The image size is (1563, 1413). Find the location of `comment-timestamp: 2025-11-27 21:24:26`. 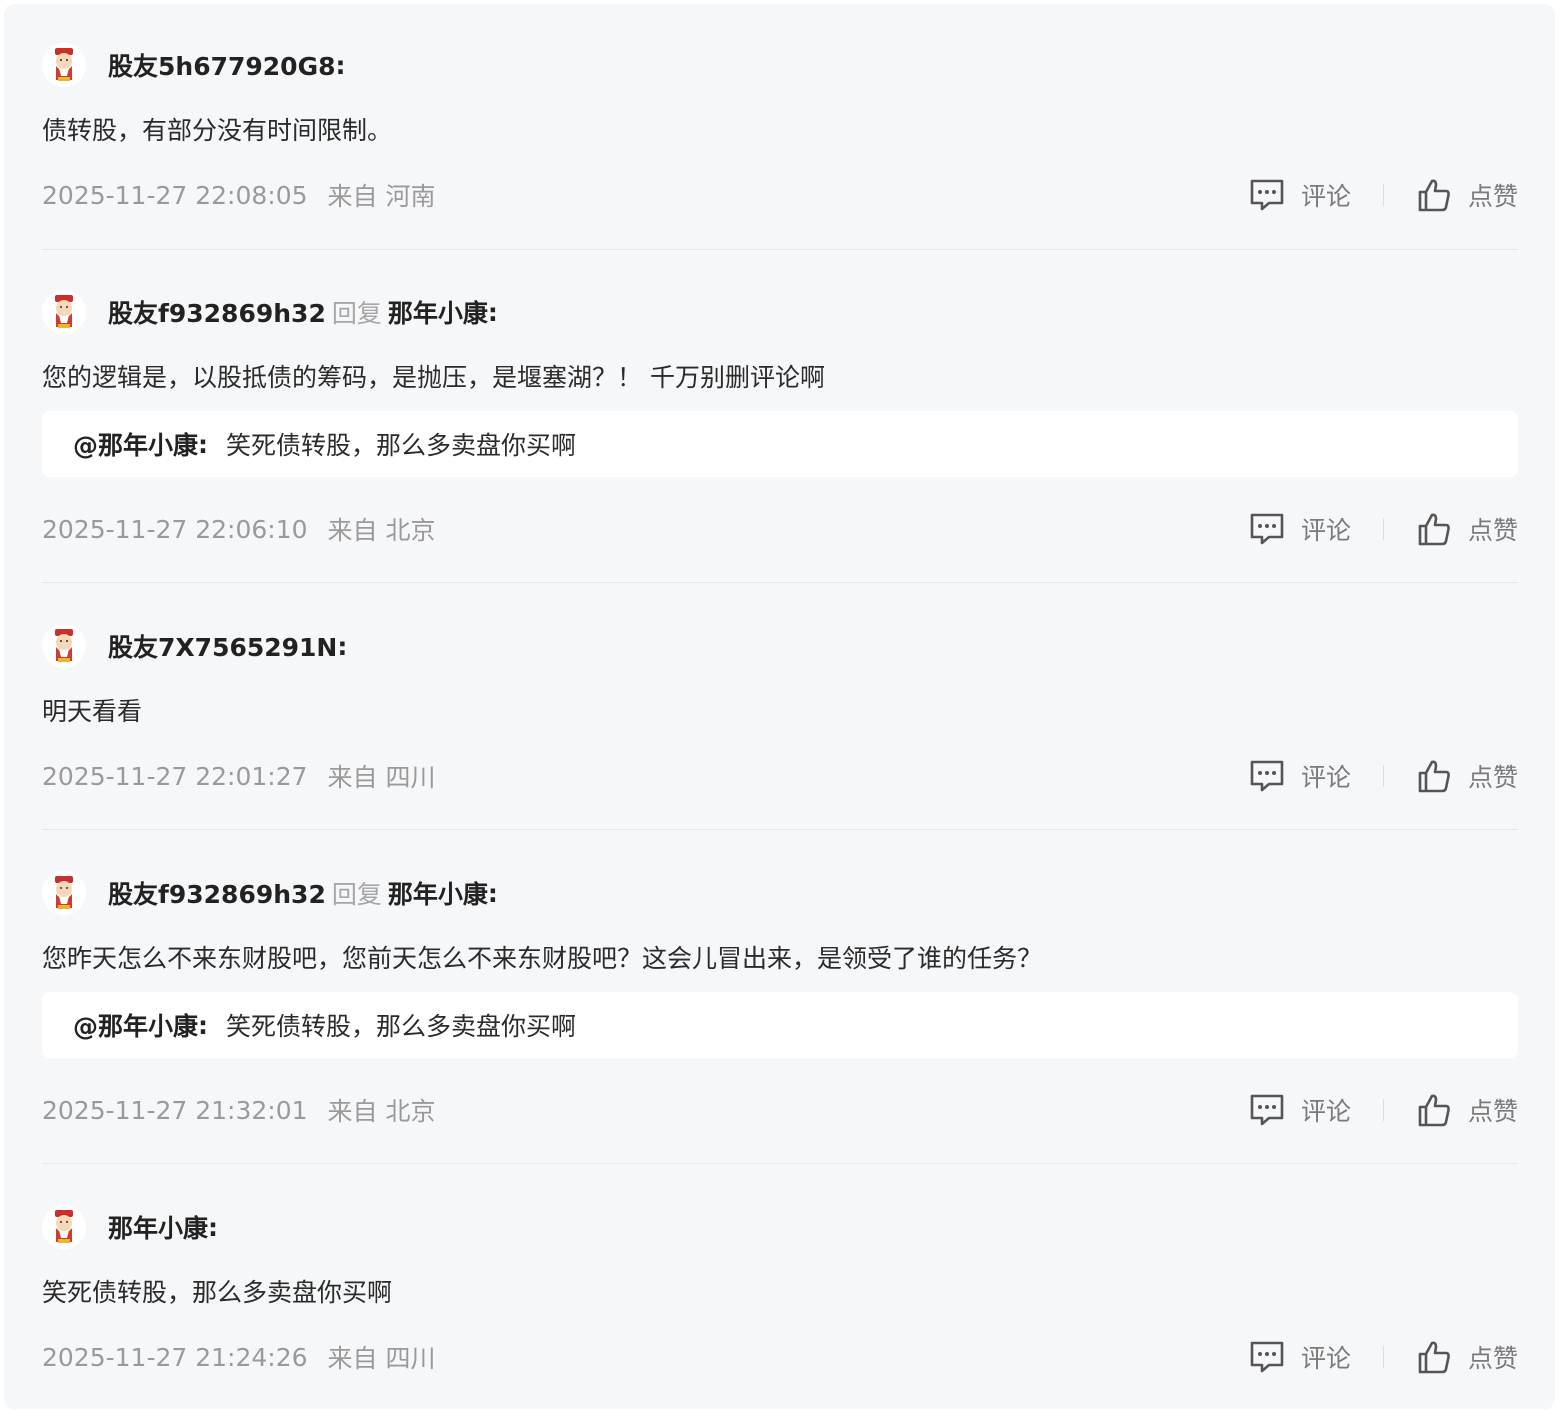

comment-timestamp: 2025-11-27 21:24:26 is located at coordinates (175, 1357).